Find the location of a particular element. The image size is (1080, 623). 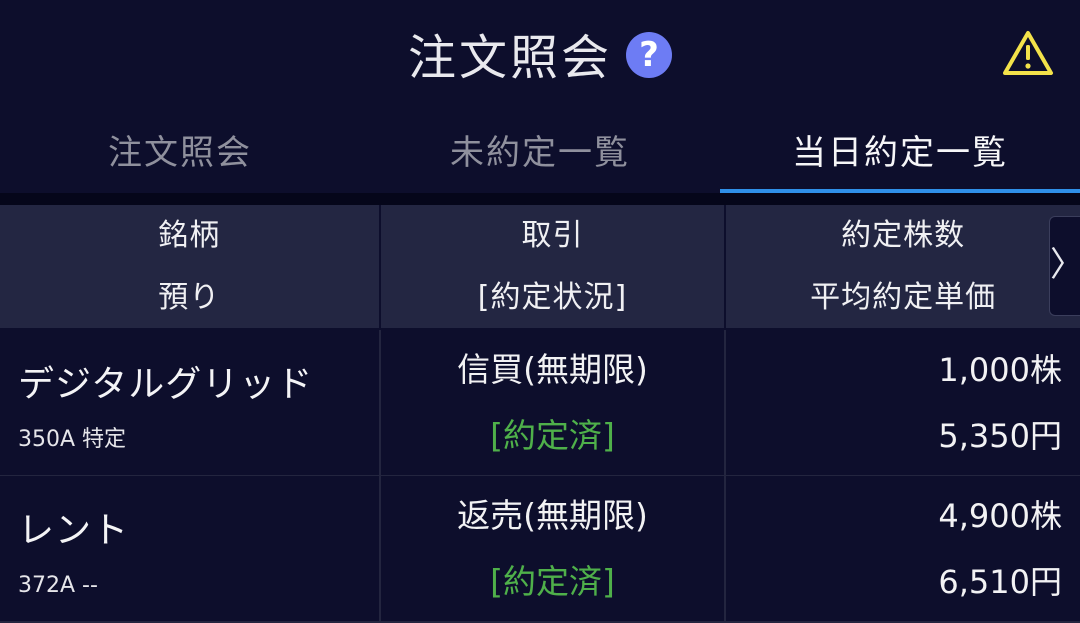

column-header-quantity: 約定株数 平均約定単価 is located at coordinates (902, 266).